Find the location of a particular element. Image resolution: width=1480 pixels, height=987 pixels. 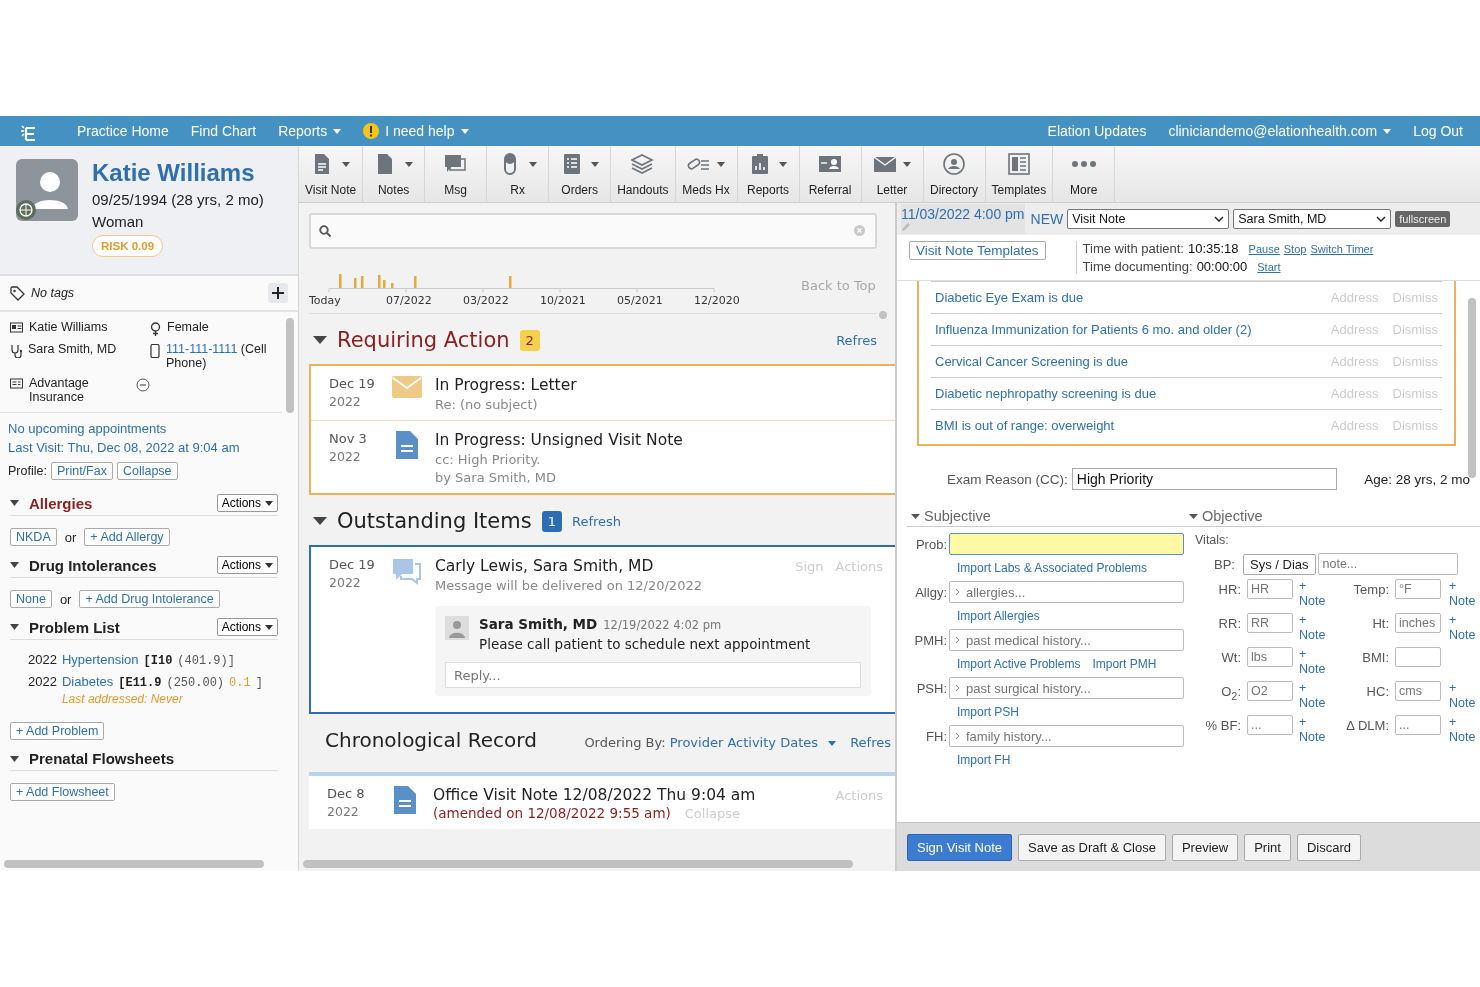

fullscreen-button: fullscreen is located at coordinates (1423, 219).